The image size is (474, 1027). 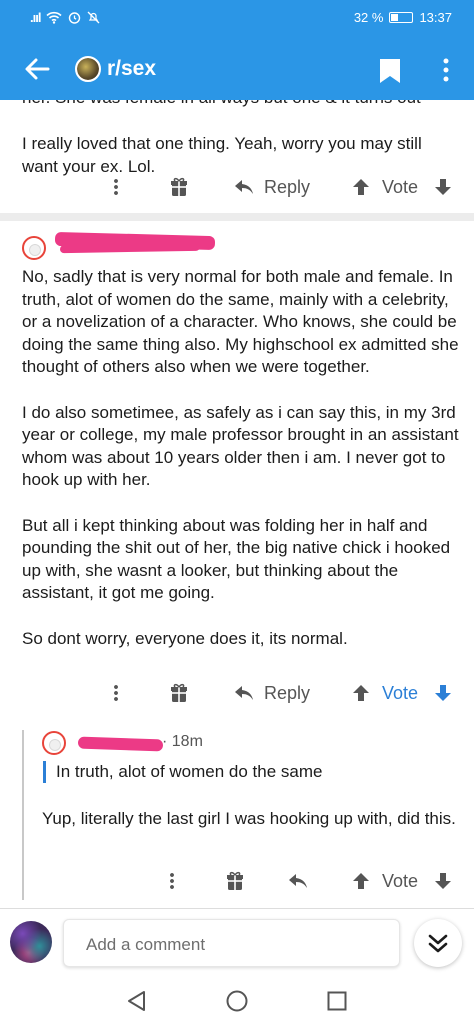 What do you see at coordinates (237, 19) in the screenshot?
I see `status-bar: .ııl 32 % 13:37` at bounding box center [237, 19].